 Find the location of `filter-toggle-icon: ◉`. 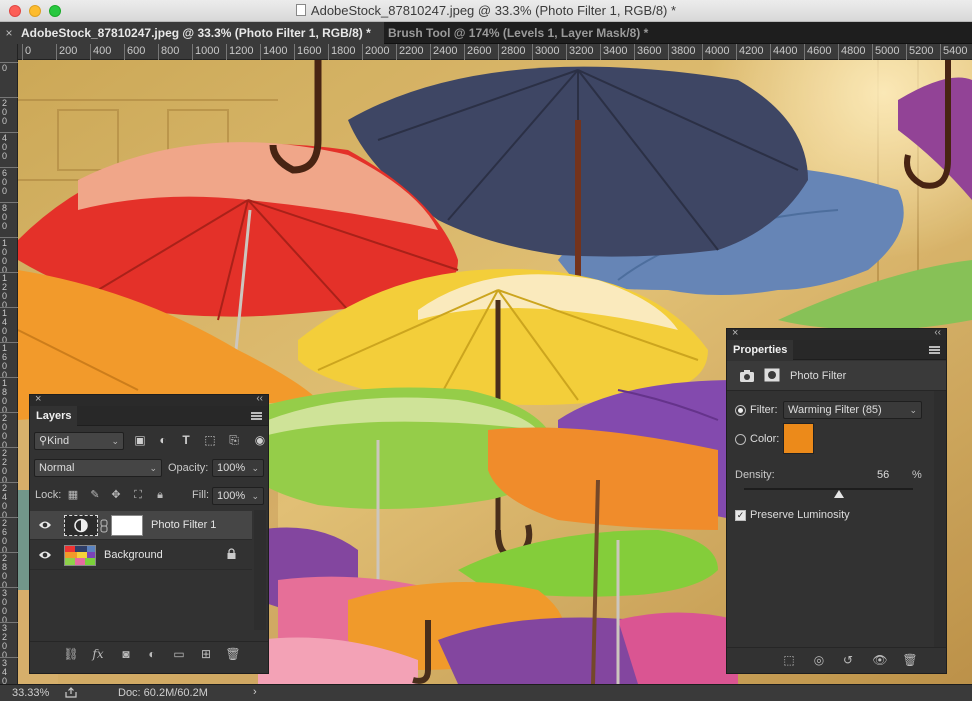

filter-toggle-icon: ◉ is located at coordinates (260, 440).